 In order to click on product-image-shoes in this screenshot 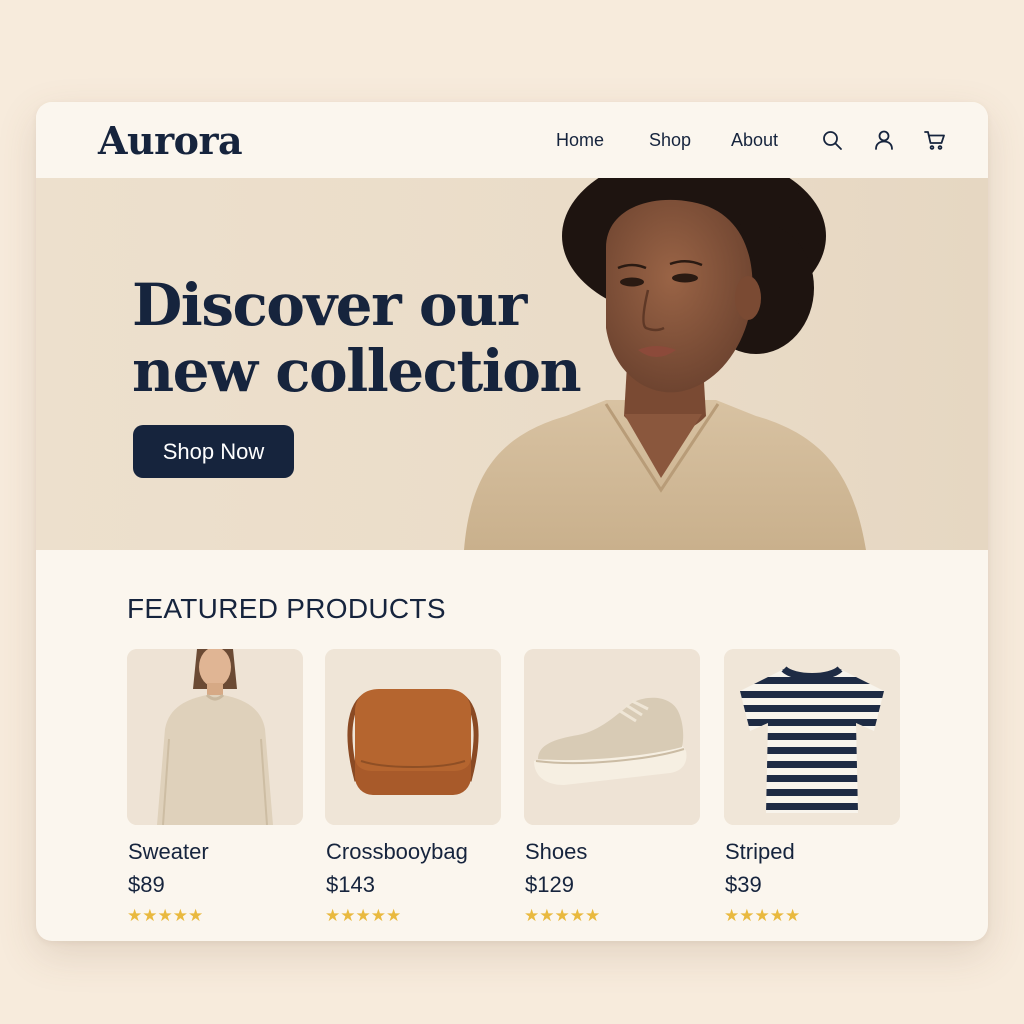, I will do `click(612, 737)`.